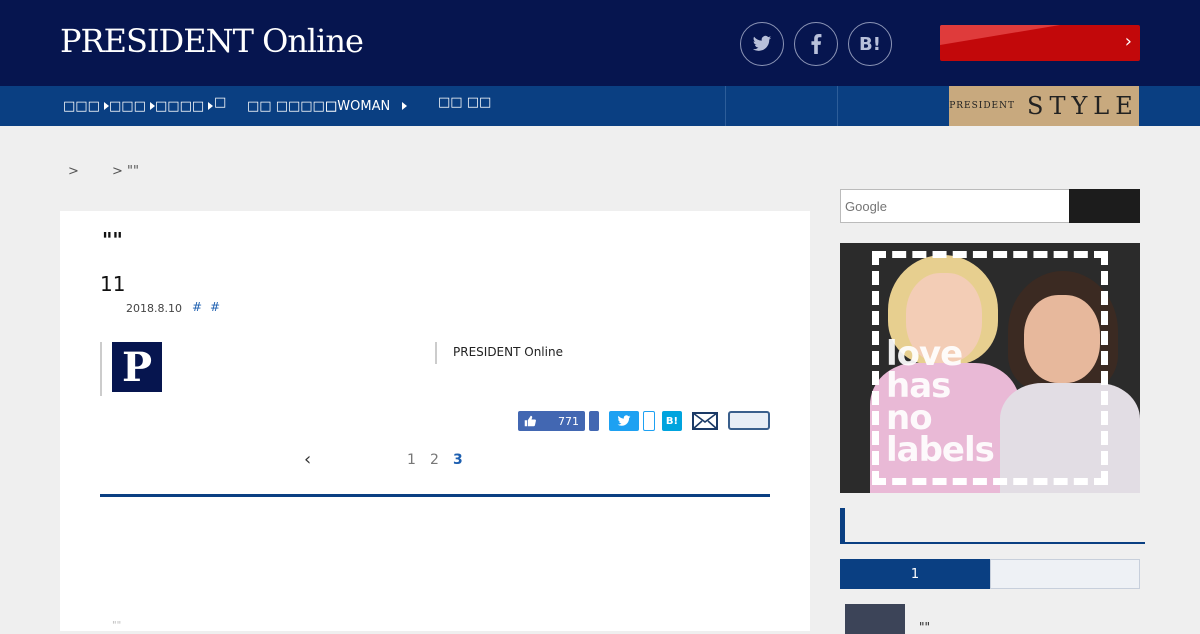 Image resolution: width=1200 pixels, height=634 pixels. Describe the element at coordinates (870, 44) in the screenshot. I see `hatena-bookmark-icon: B!` at that location.